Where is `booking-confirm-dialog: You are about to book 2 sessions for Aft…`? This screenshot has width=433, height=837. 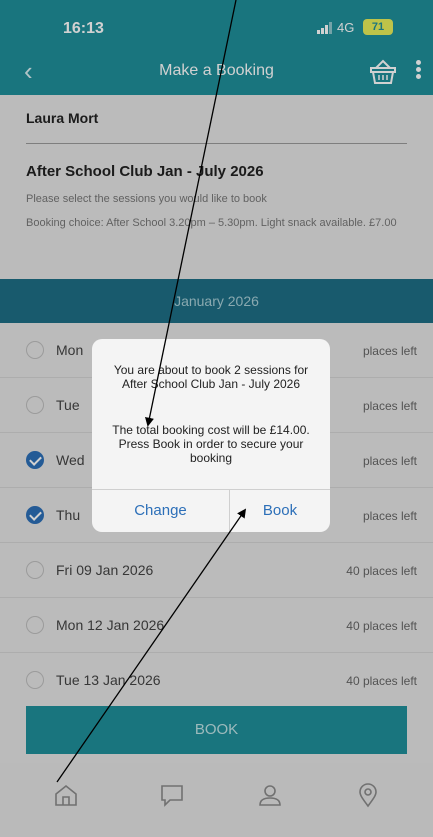
booking-confirm-dialog: You are about to book 2 sessions for Aft… is located at coordinates (211, 435).